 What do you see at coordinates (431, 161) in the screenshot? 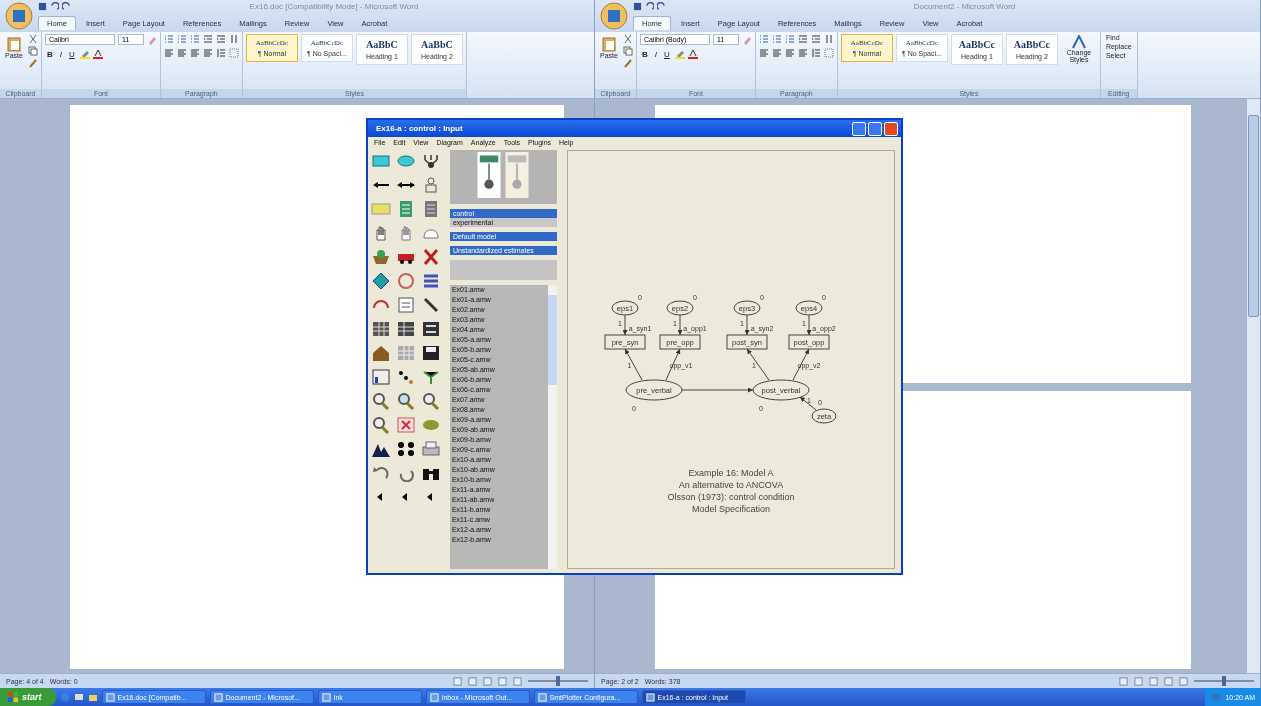
I see `tree-icon` at bounding box center [431, 161].